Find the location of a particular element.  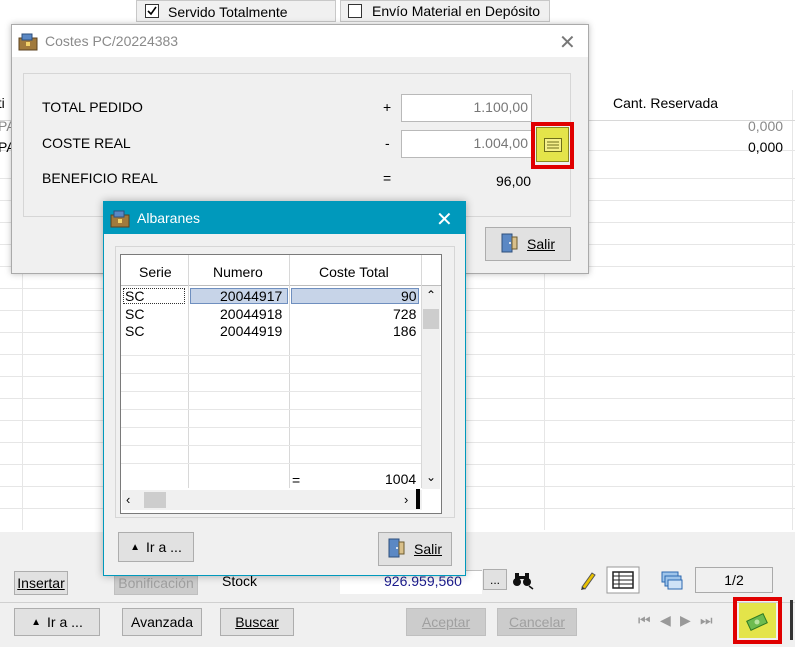

total-pedido-field: 1.100,00 is located at coordinates (466, 108).